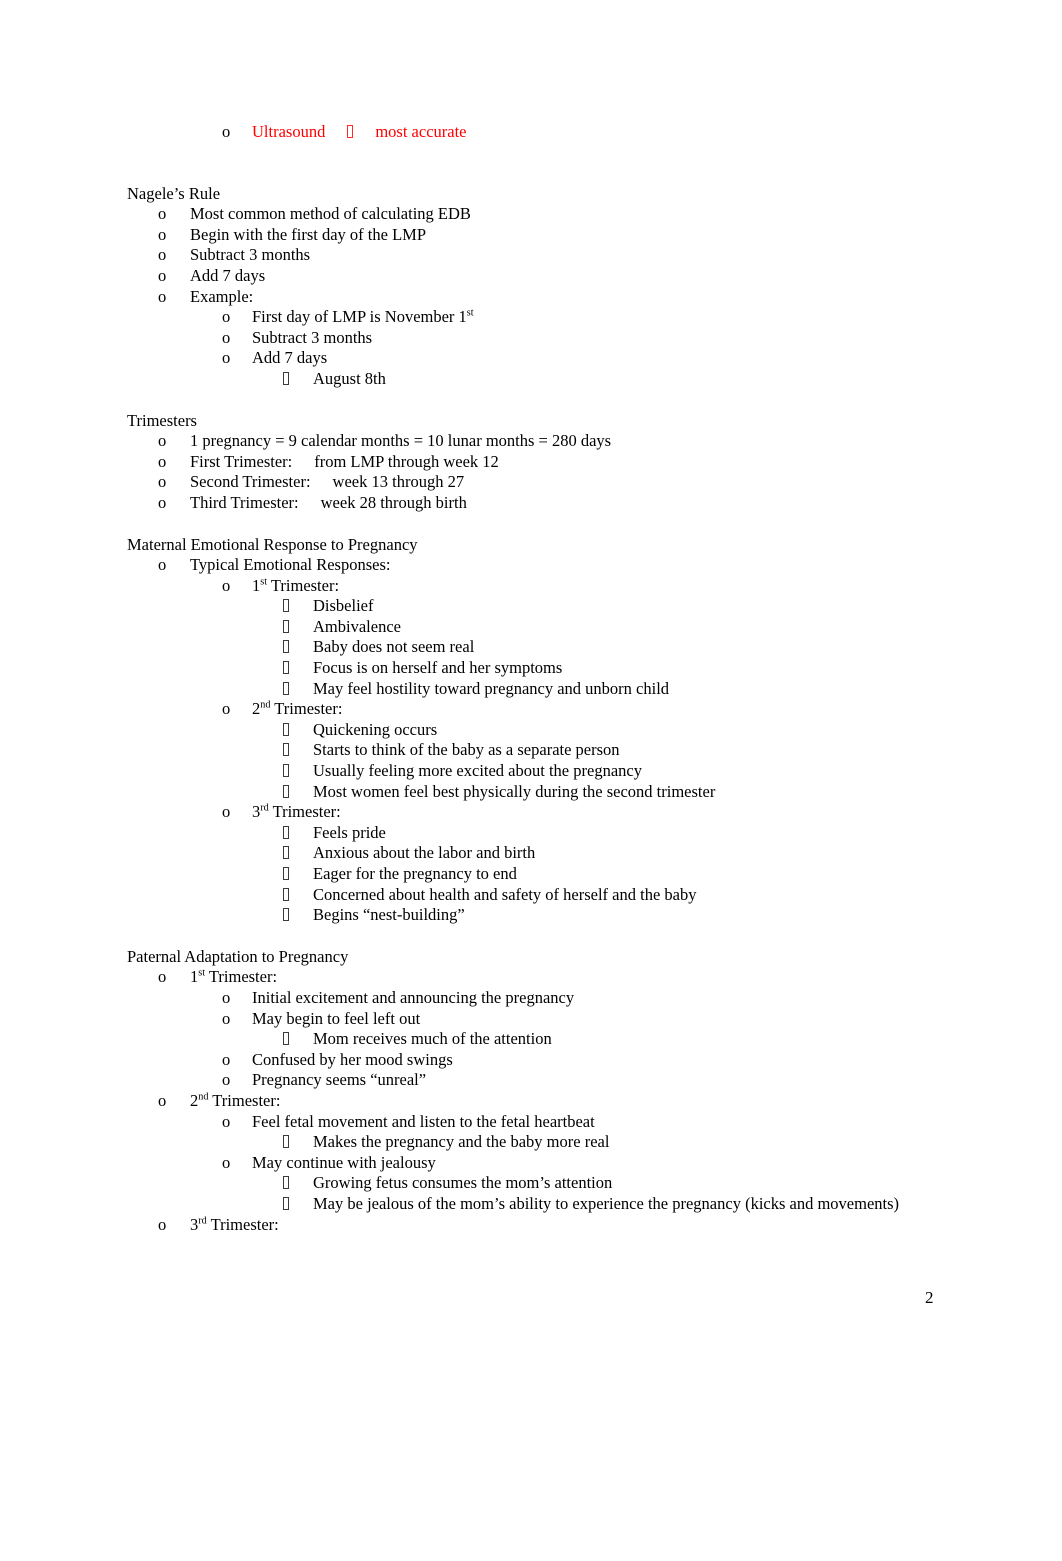  What do you see at coordinates (470, 313) in the screenshot?
I see `ordinal-suffix: st` at bounding box center [470, 313].